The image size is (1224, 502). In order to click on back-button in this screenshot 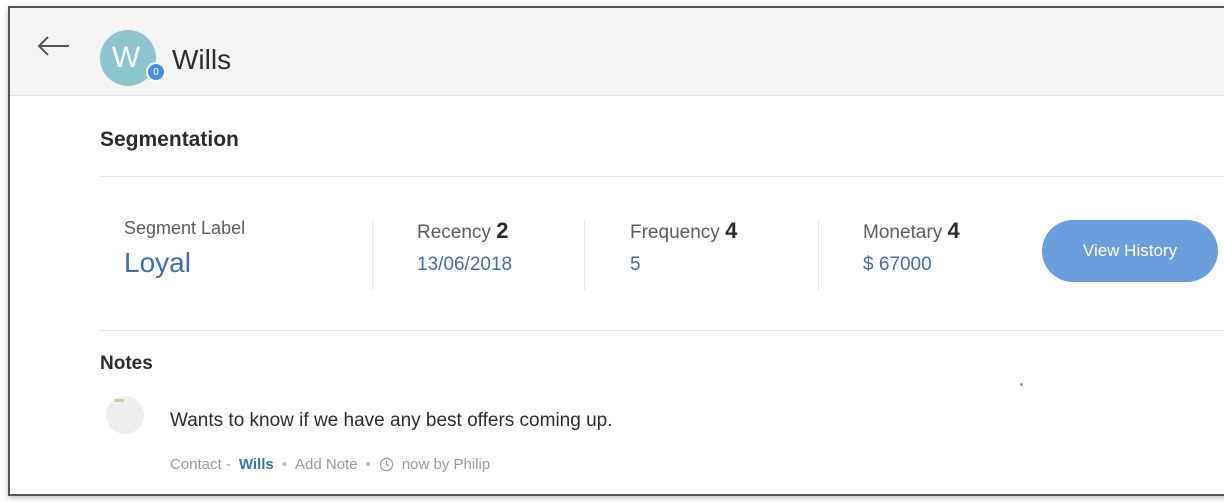, I will do `click(54, 46)`.